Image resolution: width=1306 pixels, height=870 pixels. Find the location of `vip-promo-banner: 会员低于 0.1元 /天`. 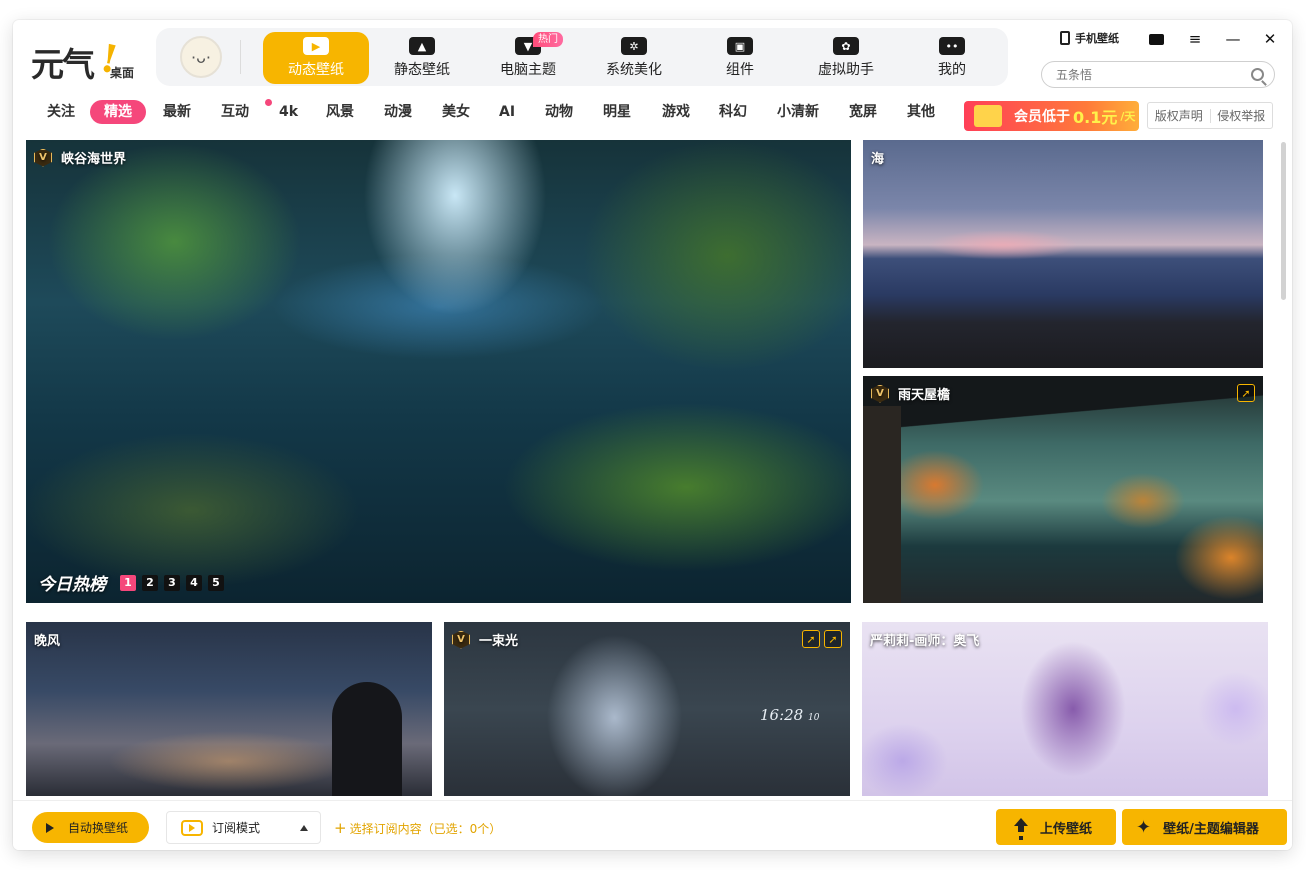

vip-promo-banner: 会员低于 0.1元 /天 is located at coordinates (1051, 116).